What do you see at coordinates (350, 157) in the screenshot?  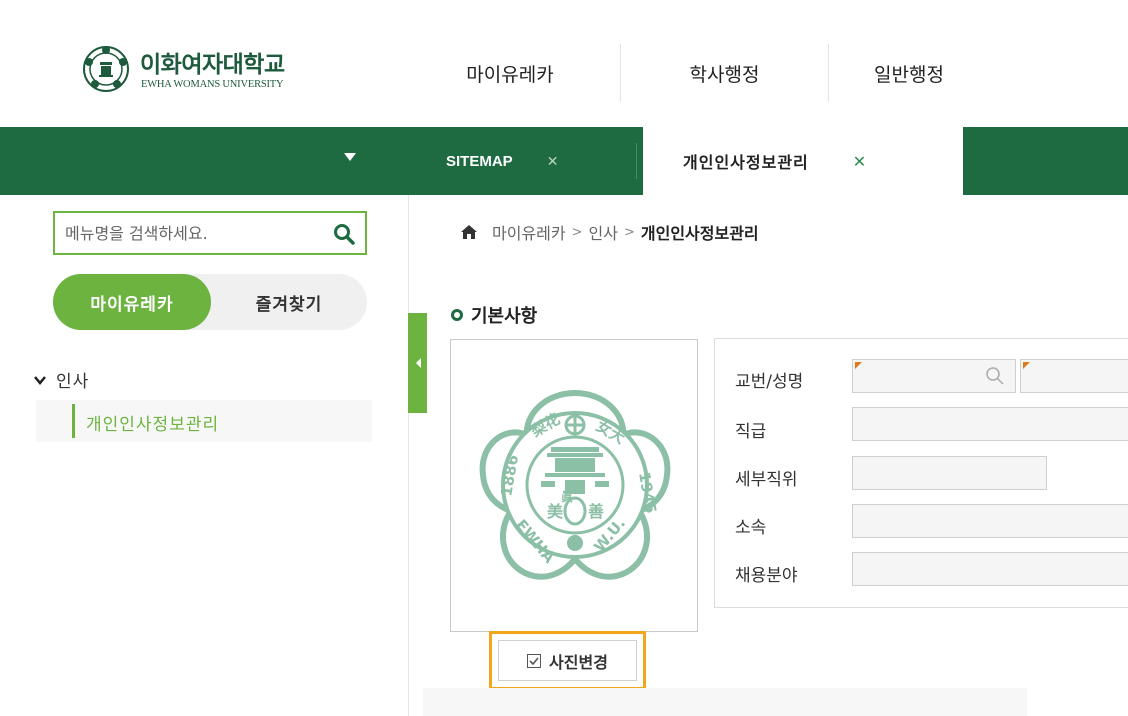 I see `menu-dropdown-caret-icon` at bounding box center [350, 157].